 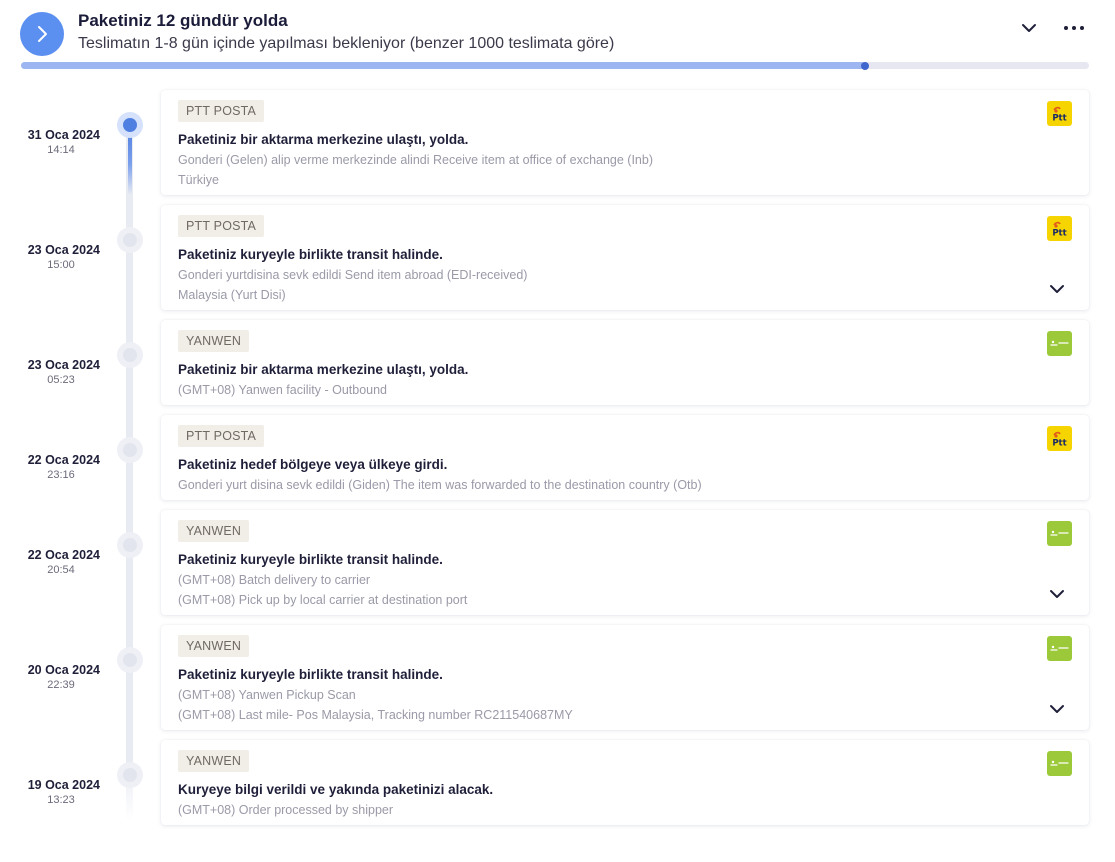 I want to click on event-detail: (GMT+08) Yanwen facility - Outbound, so click(x=283, y=390).